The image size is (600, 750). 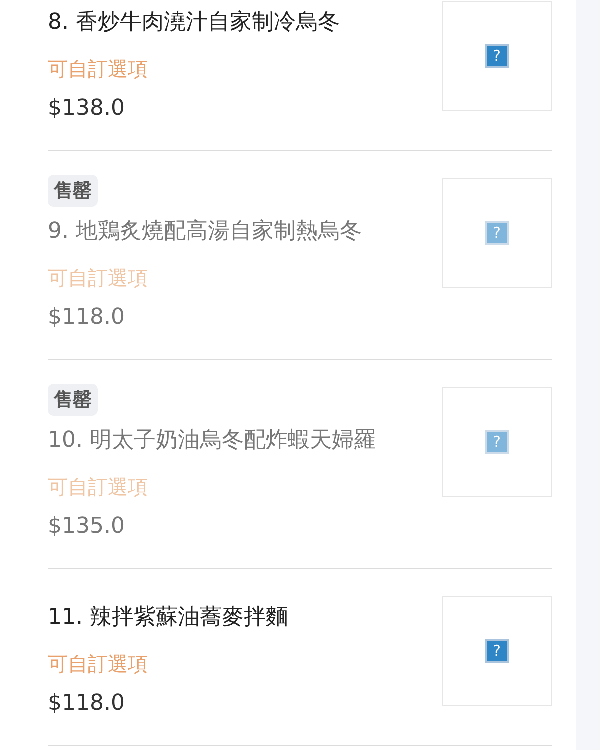 I want to click on item-title: 11. 辣拌紫蘇油蕎麥拌麵, so click(x=168, y=618).